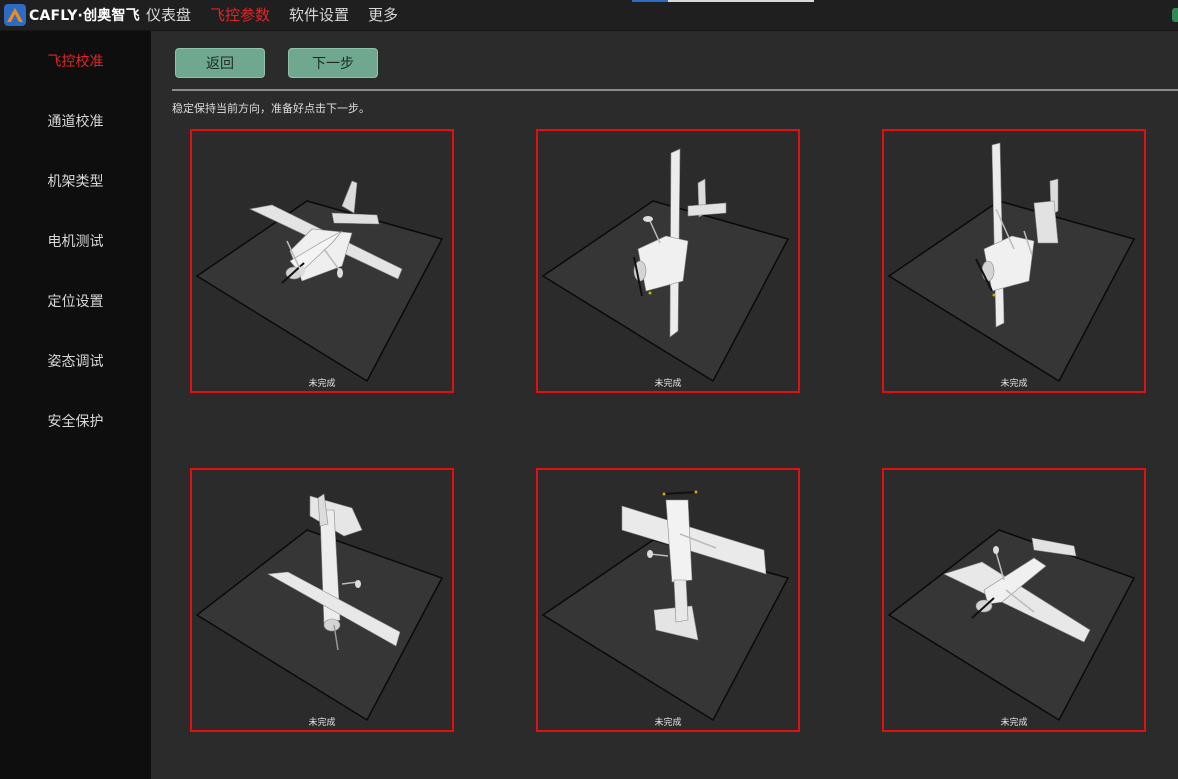  I want to click on calibration-panel-nose-up: 未完成, so click(668, 600).